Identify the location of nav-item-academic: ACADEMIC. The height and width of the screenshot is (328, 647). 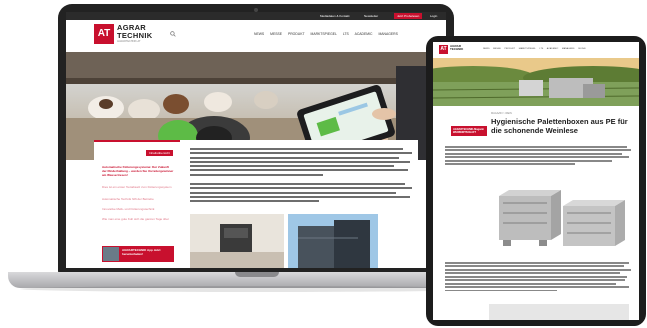
(364, 34).